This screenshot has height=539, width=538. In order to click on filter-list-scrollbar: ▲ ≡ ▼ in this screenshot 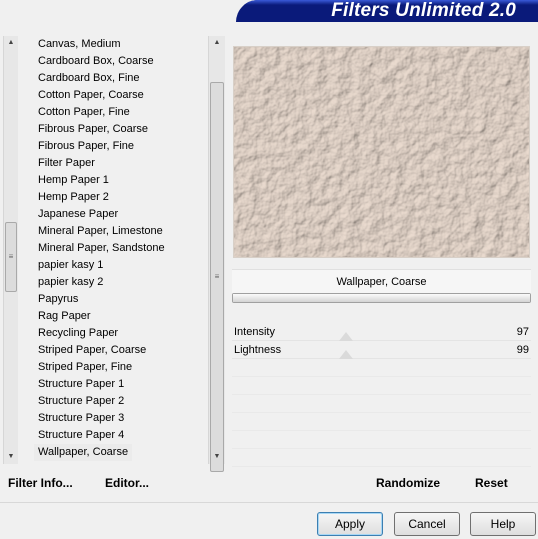, I will do `click(216, 254)`.